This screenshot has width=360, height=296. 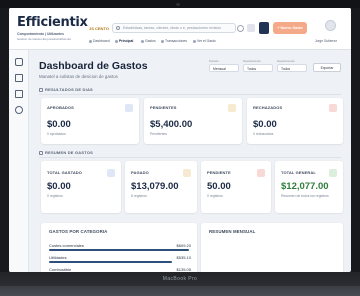 I want to click on filter-select: Mensual, so click(x=224, y=68).